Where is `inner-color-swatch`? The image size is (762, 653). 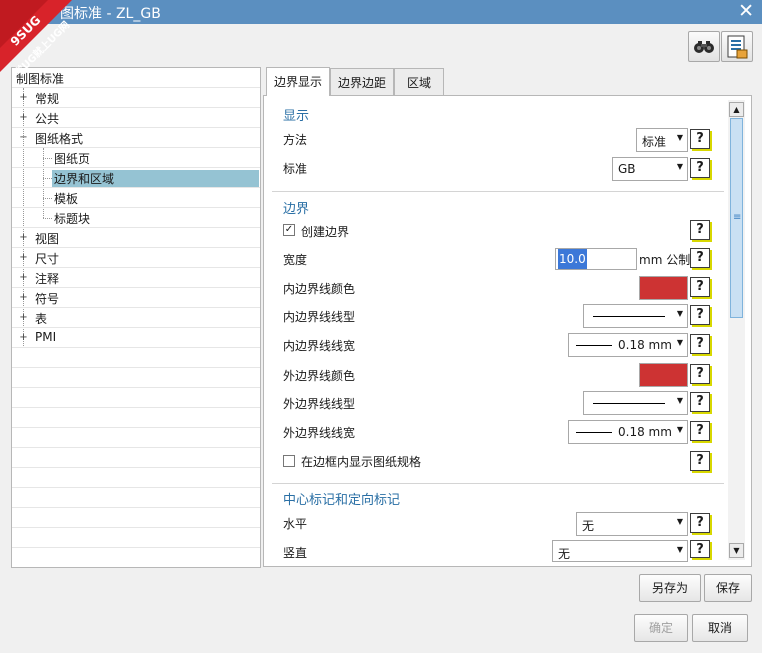
inner-color-swatch is located at coordinates (663, 288).